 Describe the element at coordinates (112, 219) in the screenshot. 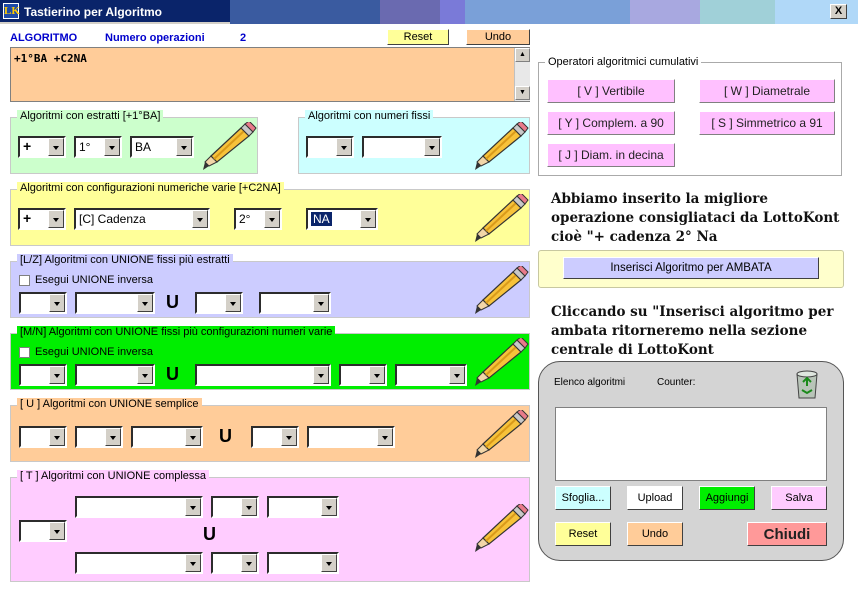

I see `config-type-value: [C] Cadenza` at that location.